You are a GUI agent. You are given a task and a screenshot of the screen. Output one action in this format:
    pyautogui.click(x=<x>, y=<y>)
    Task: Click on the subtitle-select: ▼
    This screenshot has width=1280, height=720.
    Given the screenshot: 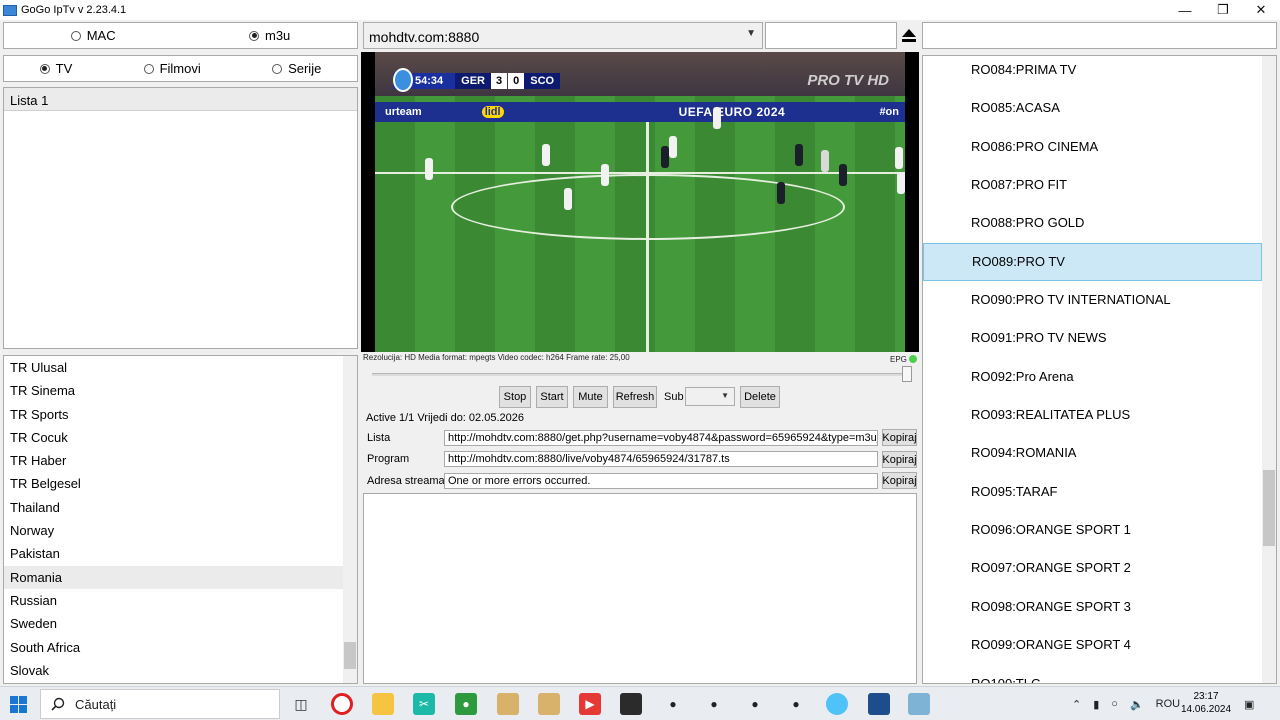 What is the action you would take?
    pyautogui.click(x=710, y=396)
    